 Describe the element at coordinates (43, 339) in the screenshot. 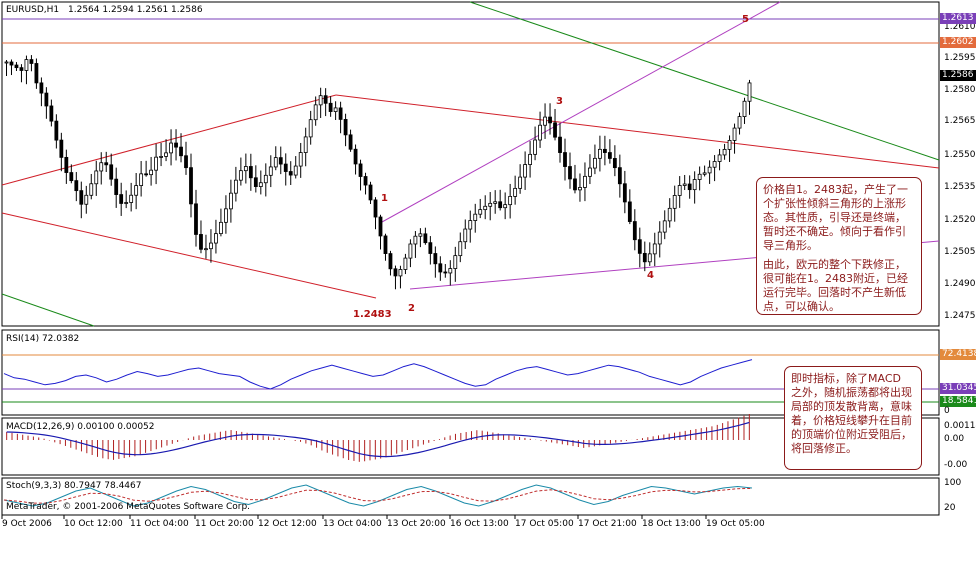

I see `rsi-title: RSI(14) 72.0382` at that location.